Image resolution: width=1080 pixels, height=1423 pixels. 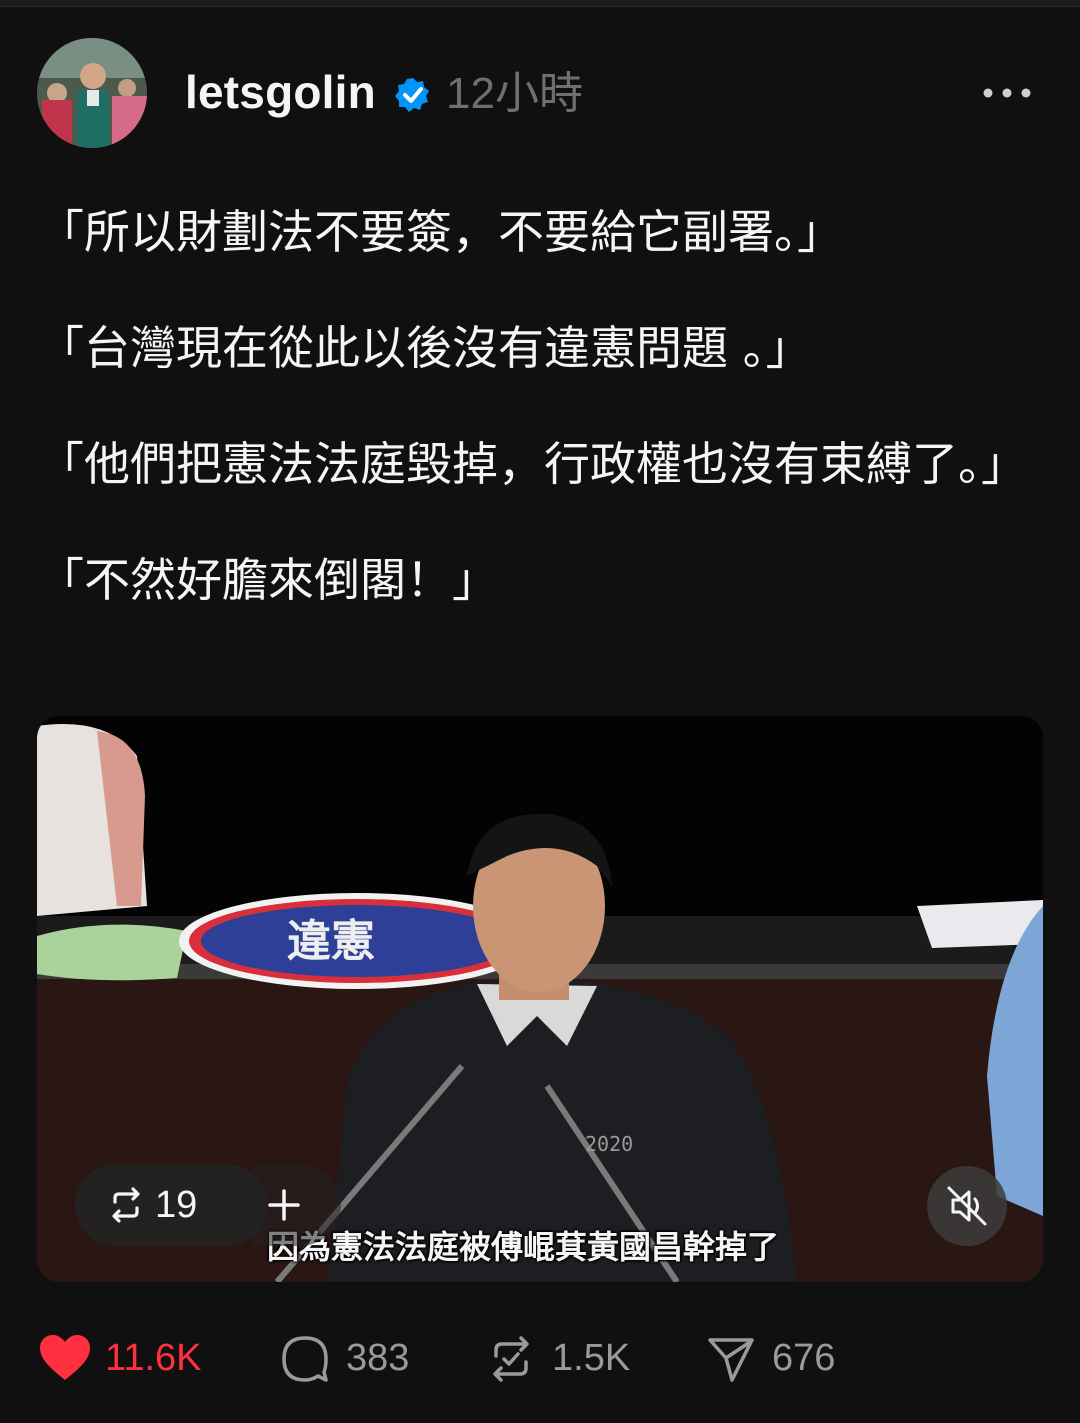 What do you see at coordinates (532, 464) in the screenshot?
I see `post-paragraph: 「他們把憲法法庭毀掉，行政權也沒有束縛了。」` at bounding box center [532, 464].